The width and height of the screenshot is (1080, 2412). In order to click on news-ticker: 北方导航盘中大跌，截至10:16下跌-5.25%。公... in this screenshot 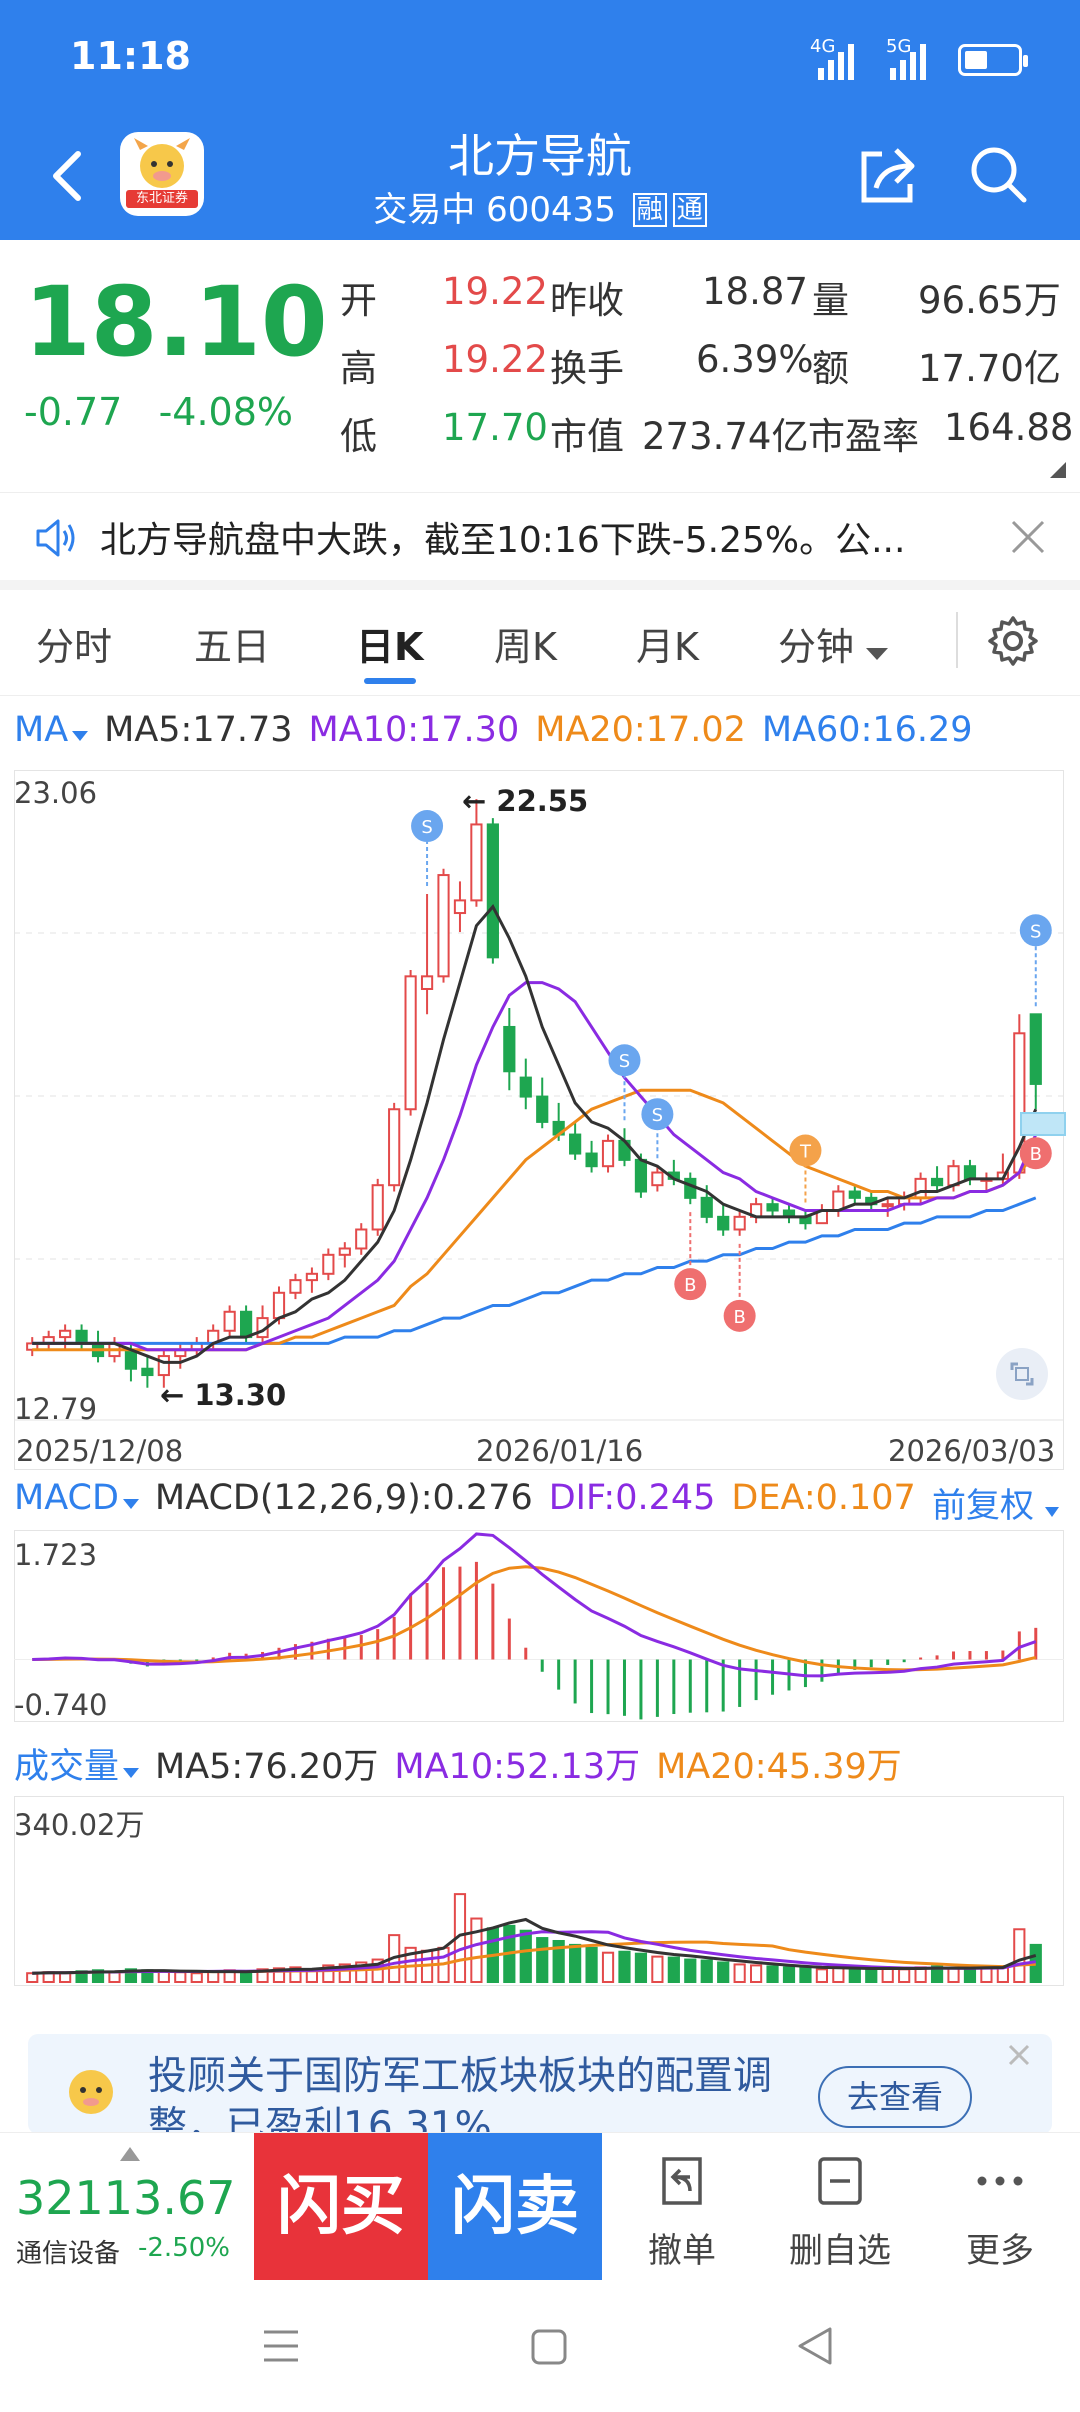, I will do `click(540, 536)`.